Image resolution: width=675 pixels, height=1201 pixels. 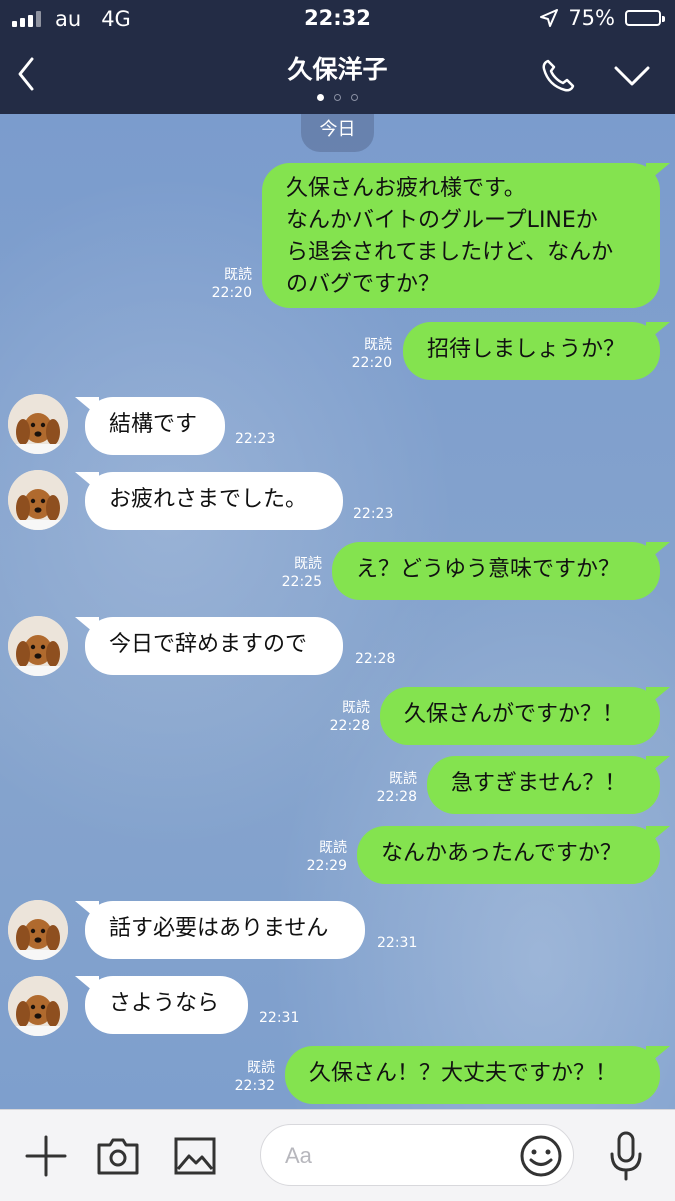 I want to click on status-right: 75%, so click(x=602, y=18).